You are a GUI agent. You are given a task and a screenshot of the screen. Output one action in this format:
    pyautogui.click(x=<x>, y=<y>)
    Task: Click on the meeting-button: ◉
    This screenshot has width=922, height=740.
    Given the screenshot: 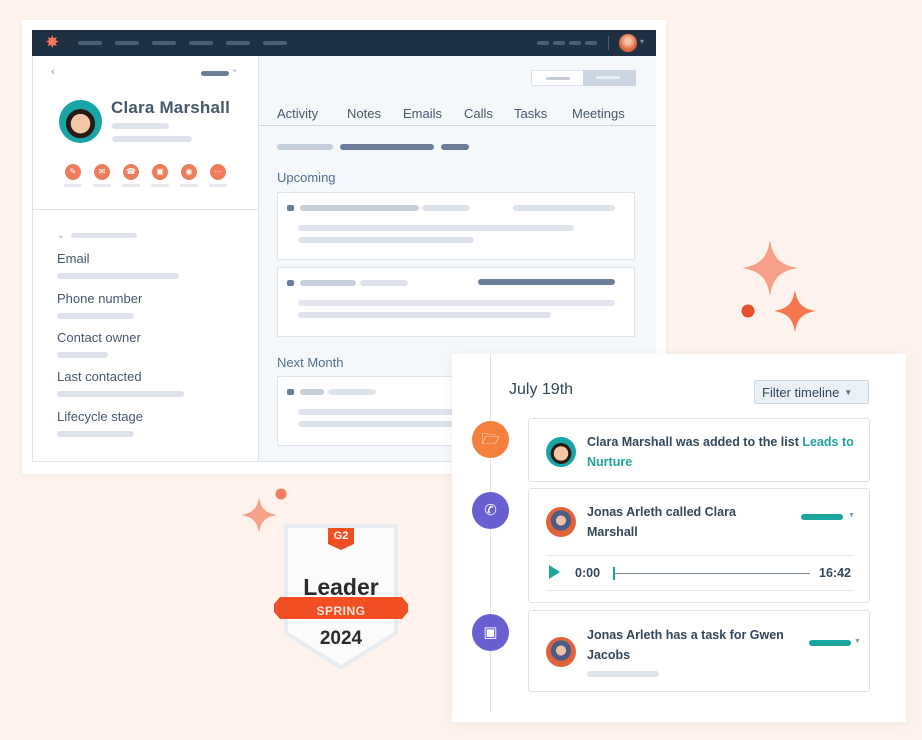 What is the action you would take?
    pyautogui.click(x=189, y=175)
    